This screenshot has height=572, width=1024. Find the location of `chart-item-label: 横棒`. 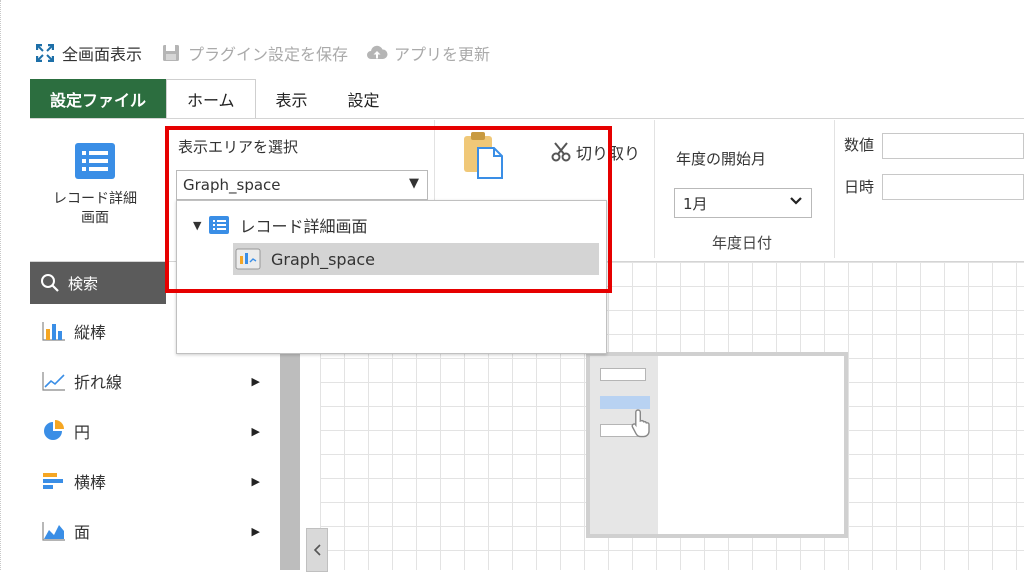

chart-item-label: 横棒 is located at coordinates (90, 482).